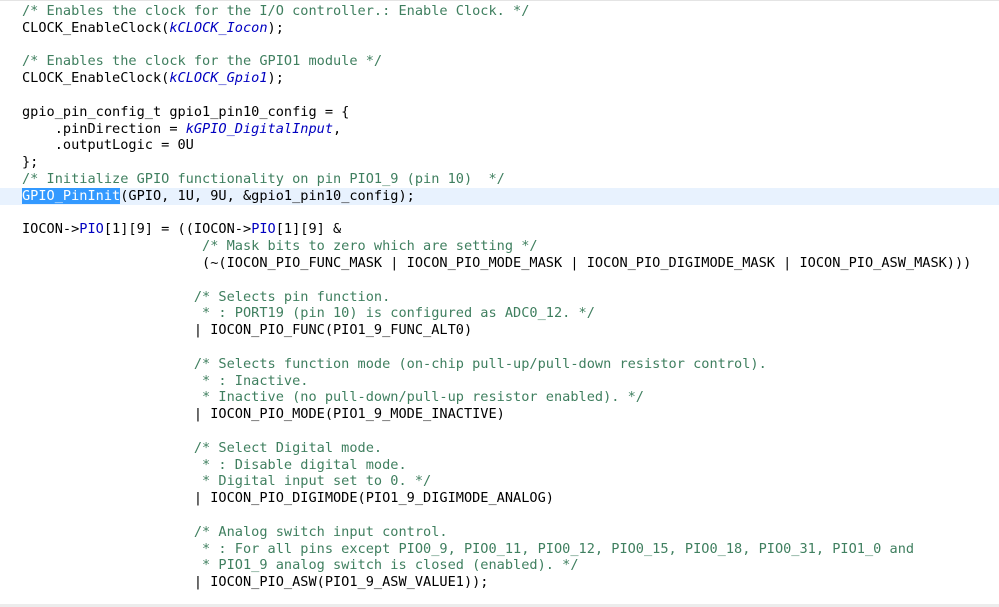 Image resolution: width=999 pixels, height=607 pixels. I want to click on code-comment: * Digital input set to 0. */, so click(227, 481).